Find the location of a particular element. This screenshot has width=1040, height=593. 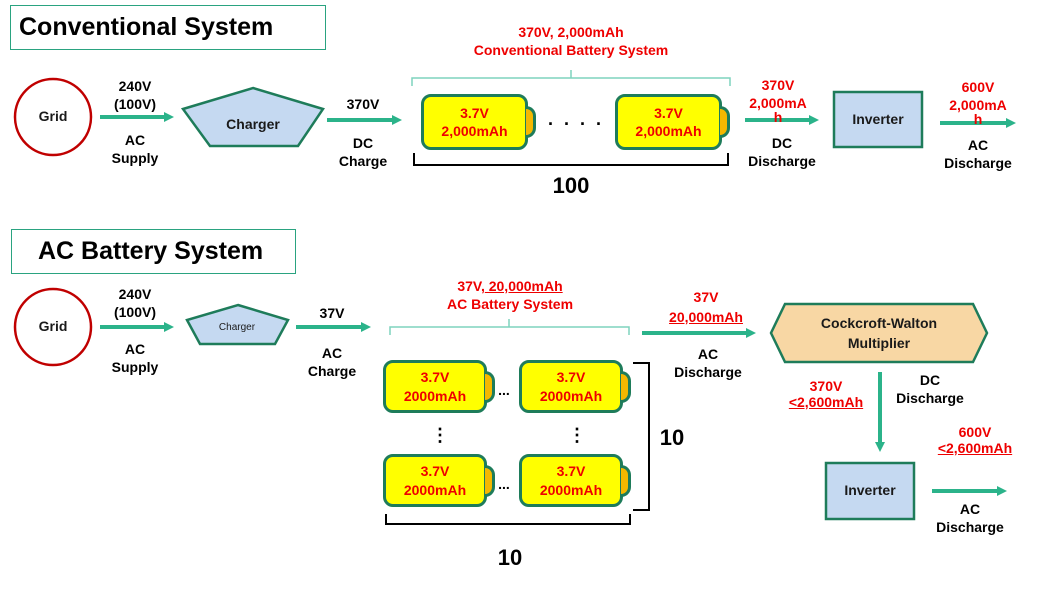

pack-spec: 37V, 20,000mAh AC Battery System is located at coordinates (510, 295).